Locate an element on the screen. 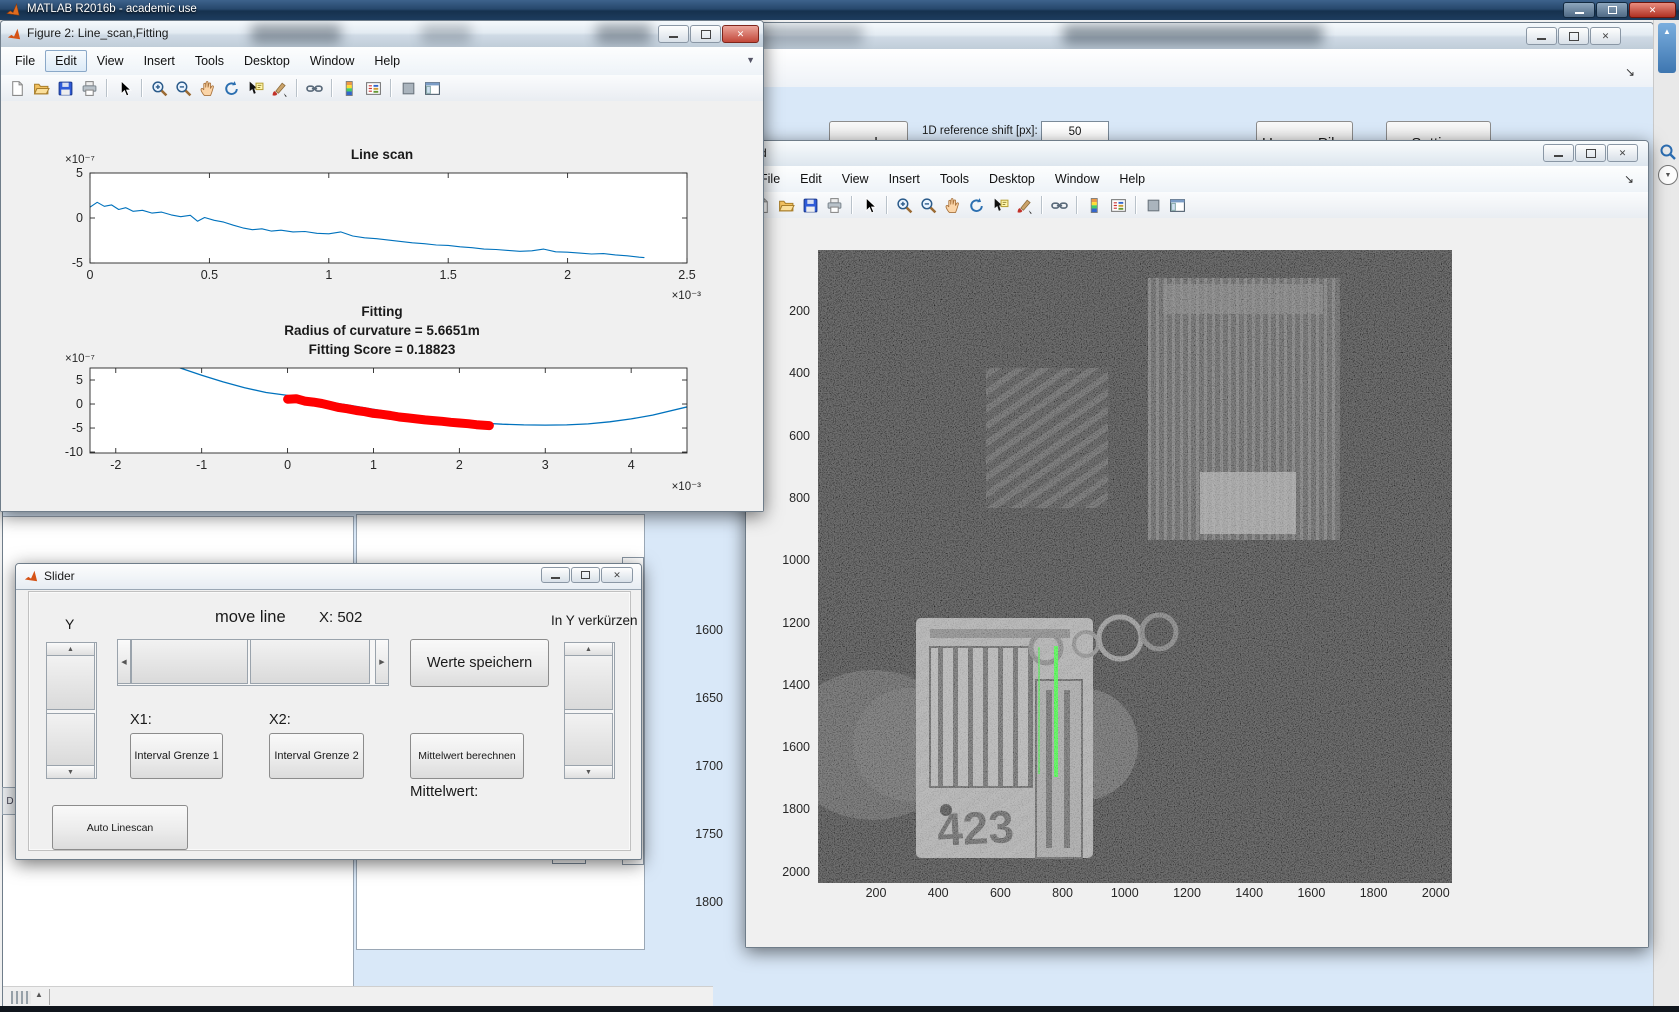 This screenshot has width=1679, height=1012. new-document-icon is located at coordinates (17, 88).